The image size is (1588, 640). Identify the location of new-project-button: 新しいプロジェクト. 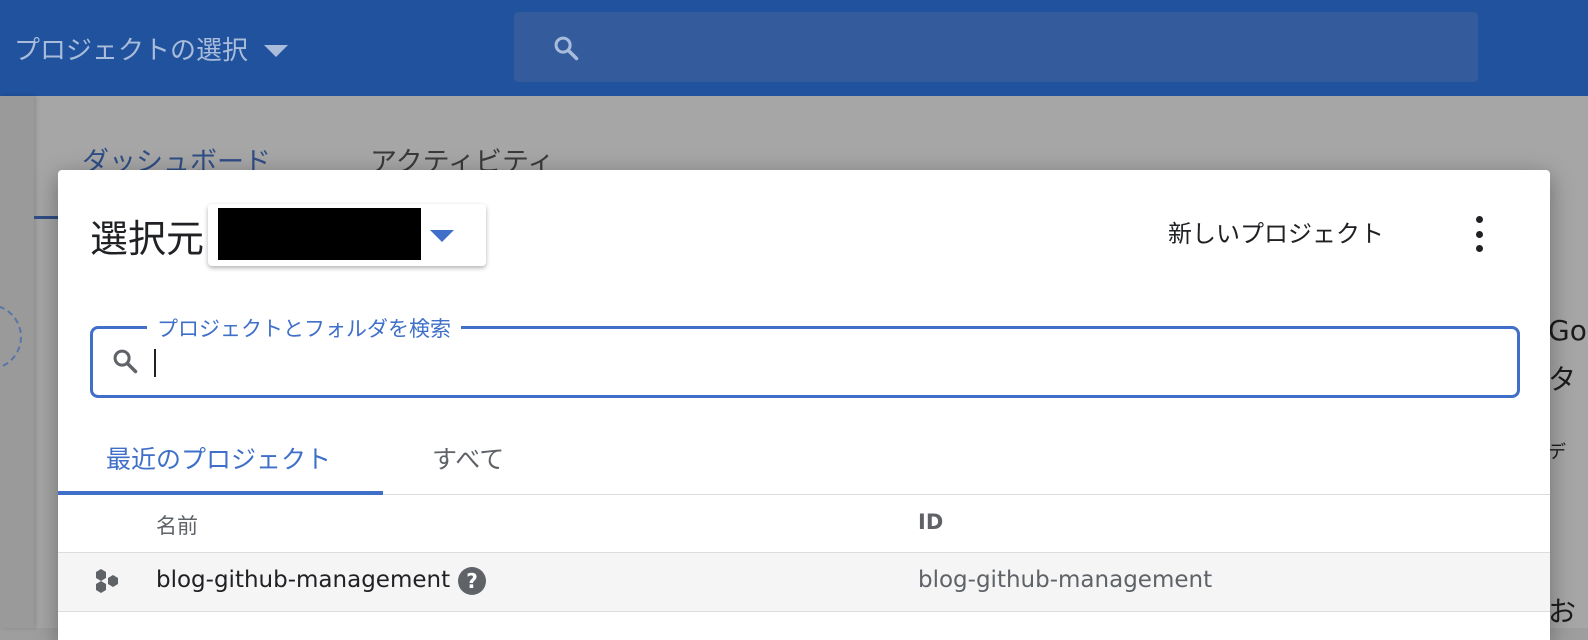
(1276, 231).